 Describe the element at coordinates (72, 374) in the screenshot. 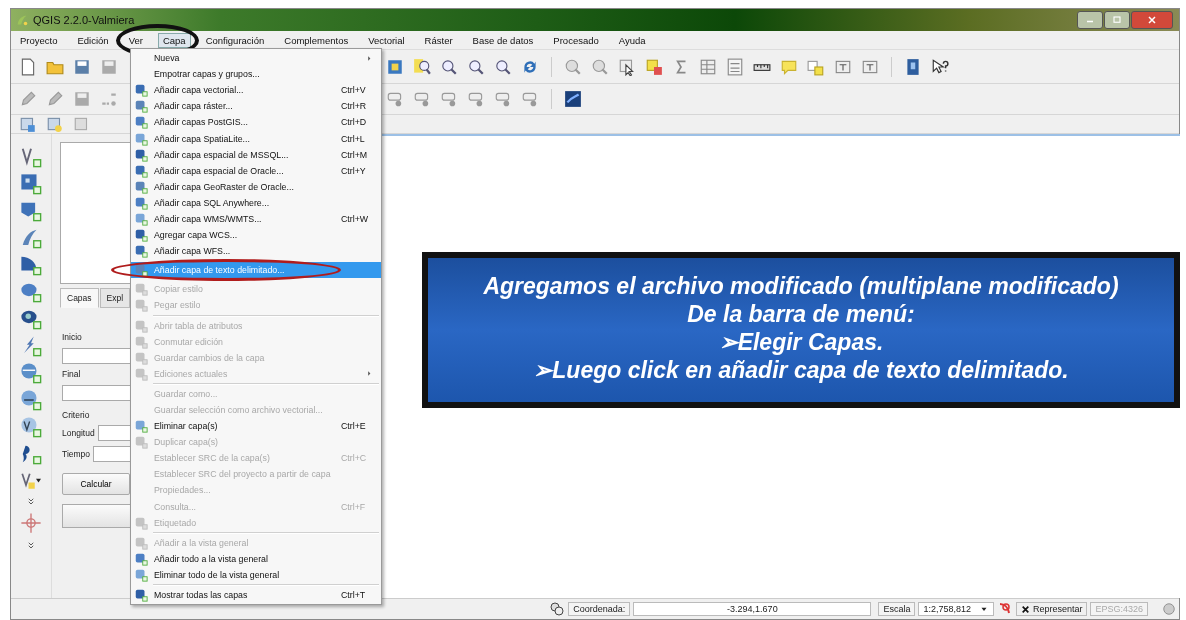

I see `field-label: Final` at that location.